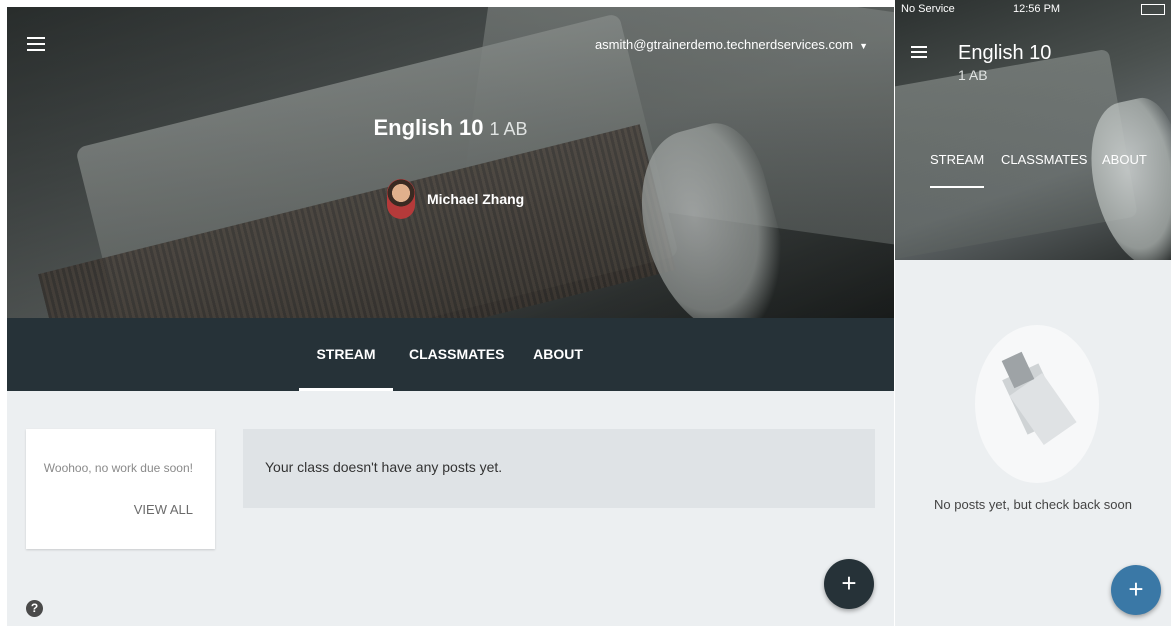 The width and height of the screenshot is (1171, 626). I want to click on mobile-course-section: 1 AB, so click(973, 75).